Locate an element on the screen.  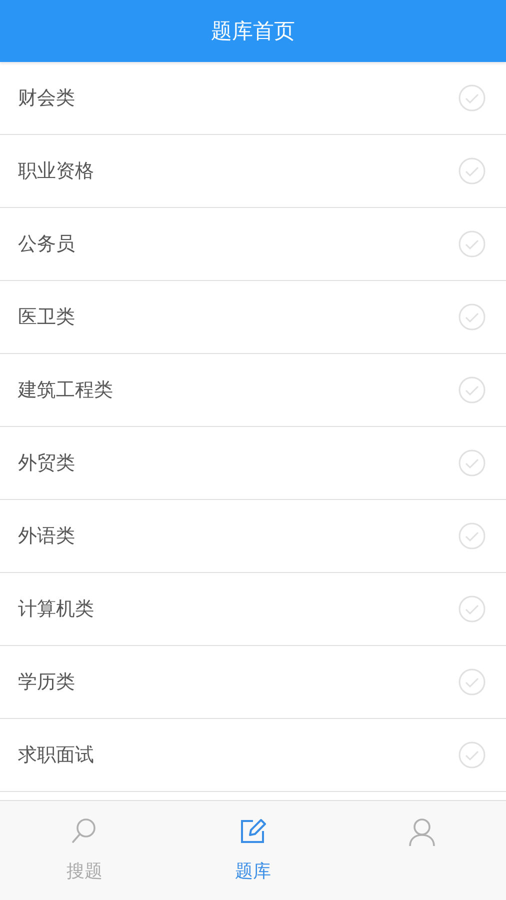
category-row: 公务员 is located at coordinates (253, 244).